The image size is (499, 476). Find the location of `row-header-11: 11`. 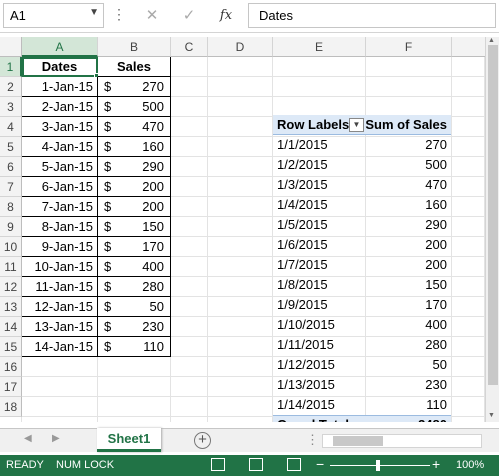

row-header-11: 11 is located at coordinates (11, 267).